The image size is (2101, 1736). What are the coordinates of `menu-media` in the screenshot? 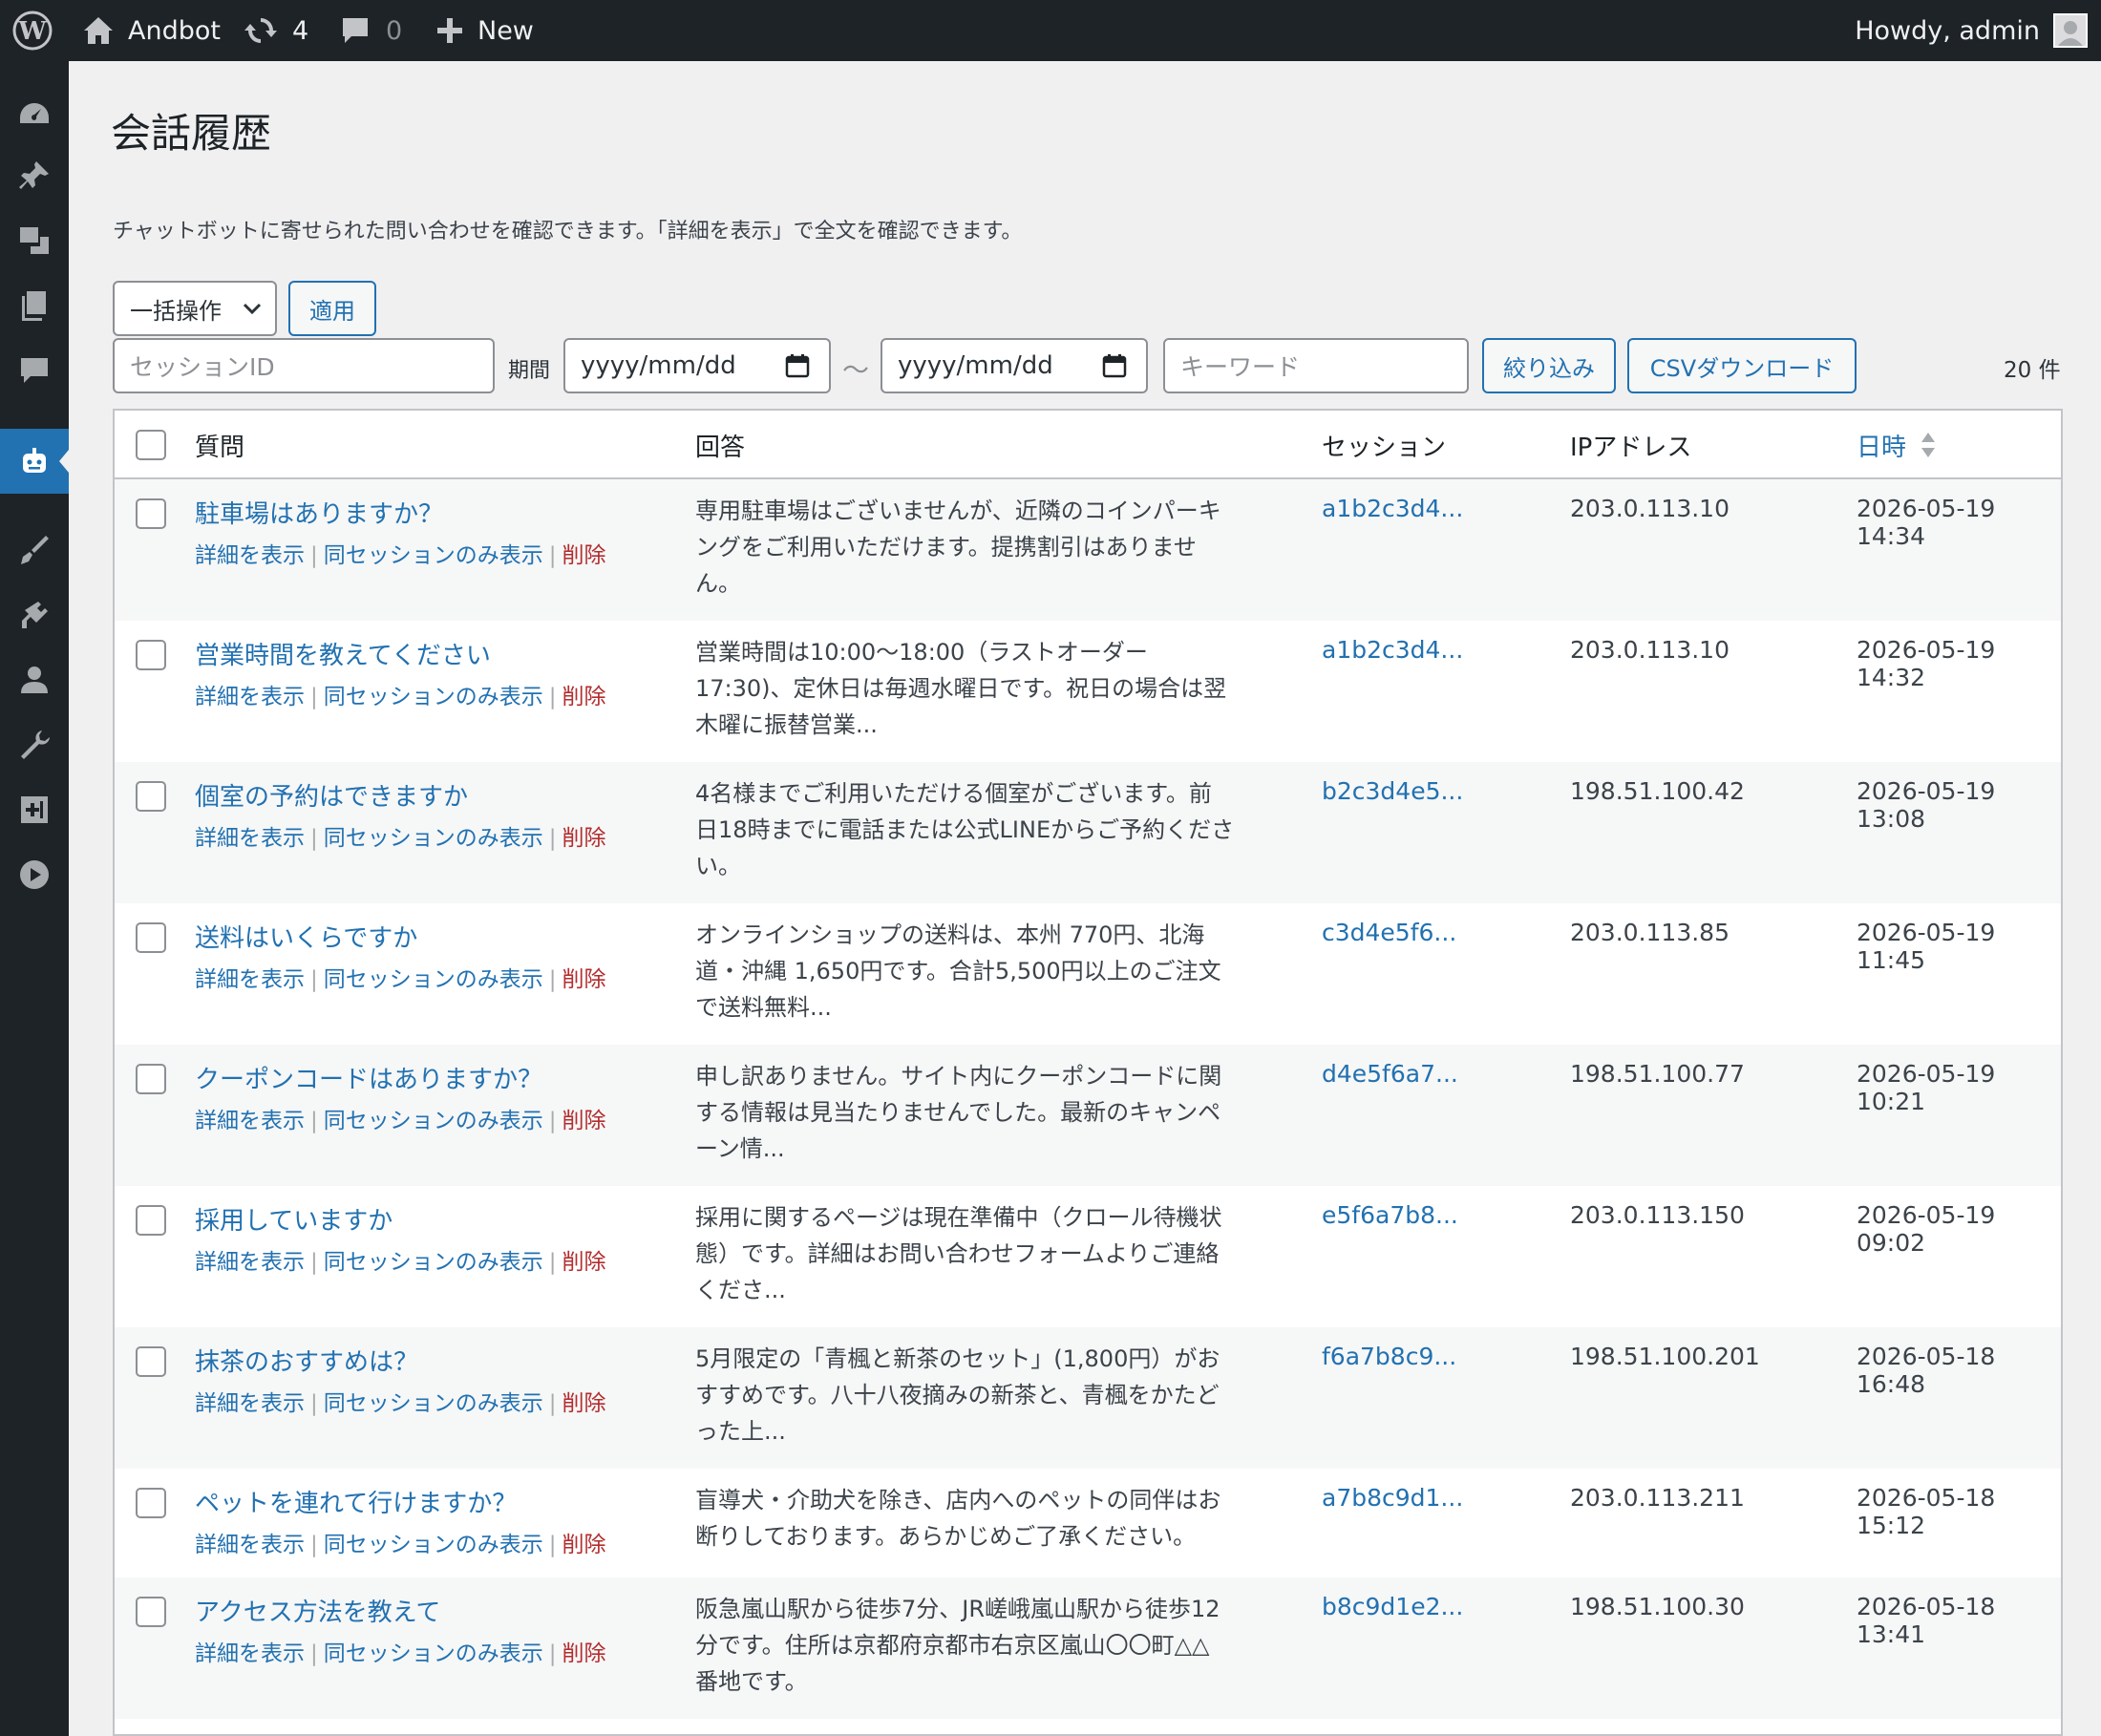 It's located at (34, 240).